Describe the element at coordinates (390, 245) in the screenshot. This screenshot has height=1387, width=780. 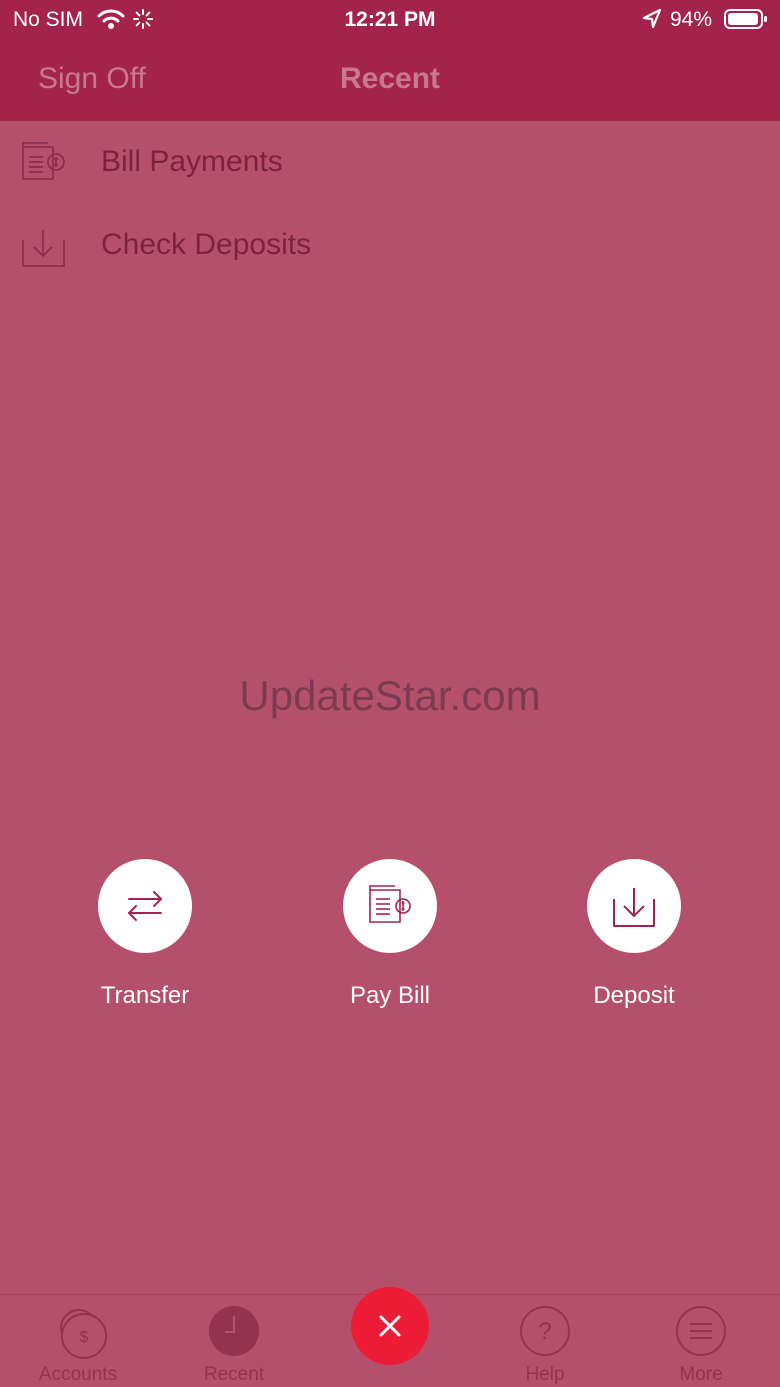
I see `recent-item-check-deposits: Check Deposits` at that location.